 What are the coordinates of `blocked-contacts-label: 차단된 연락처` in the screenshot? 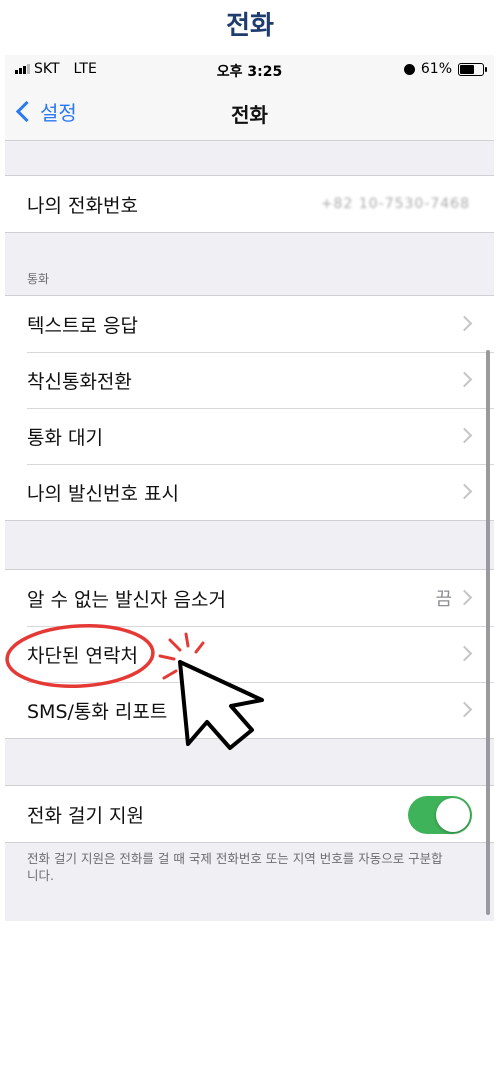 It's located at (82, 655).